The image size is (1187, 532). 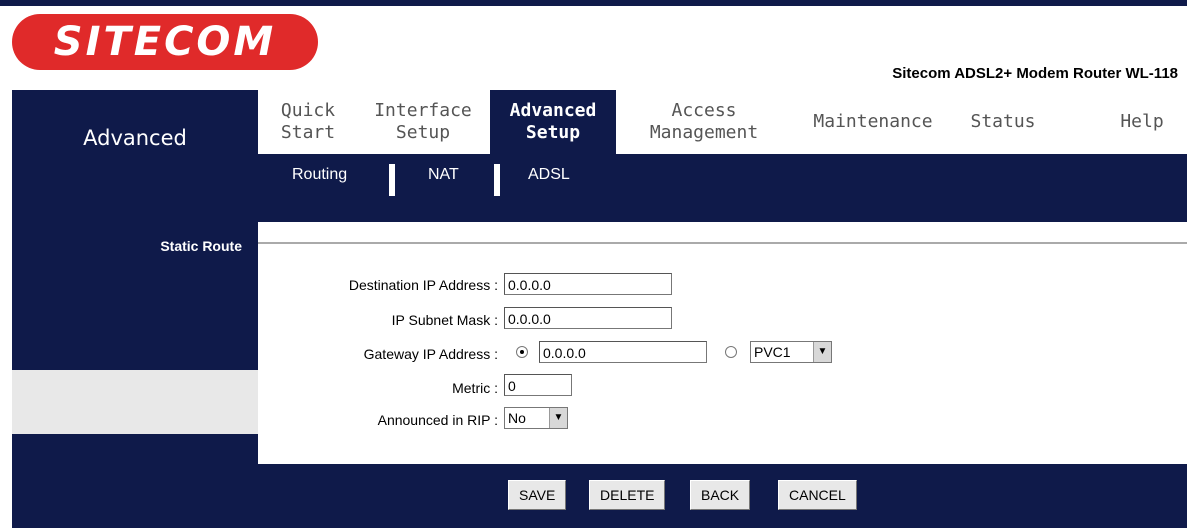 I want to click on top-bar, so click(x=593, y=3).